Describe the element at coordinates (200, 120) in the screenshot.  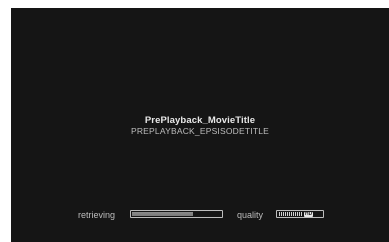
I see `movie-title: PrePlayback_MovieTitle` at that location.